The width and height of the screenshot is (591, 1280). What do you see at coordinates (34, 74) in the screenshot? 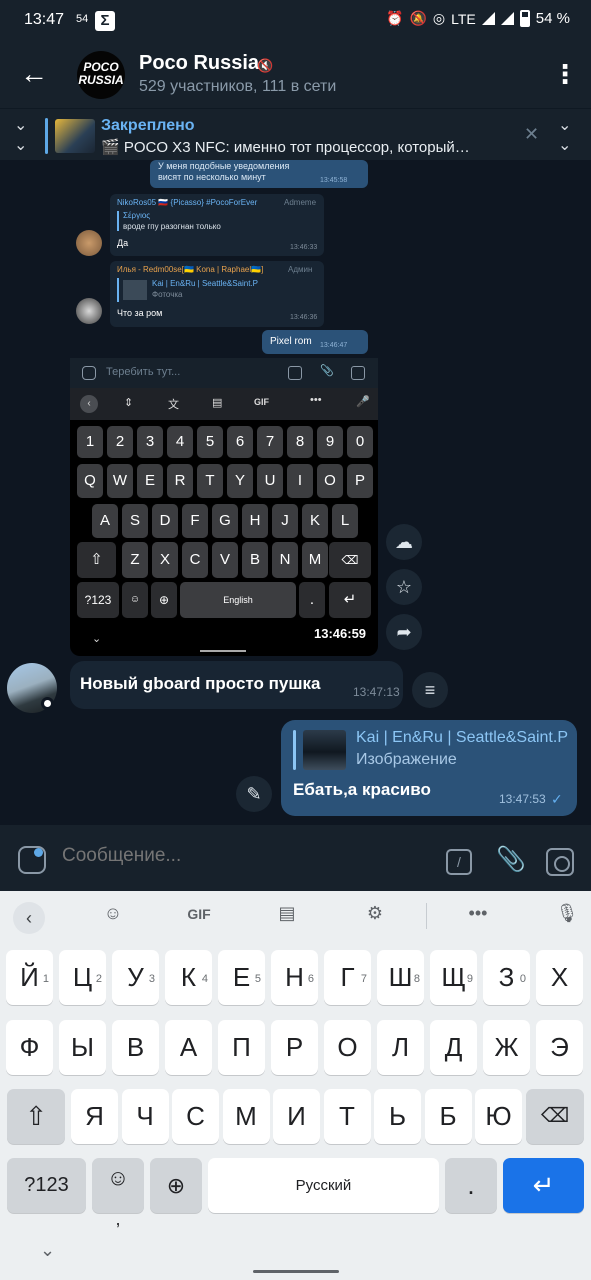
I see `back-arrow-icon: ←` at bounding box center [34, 74].